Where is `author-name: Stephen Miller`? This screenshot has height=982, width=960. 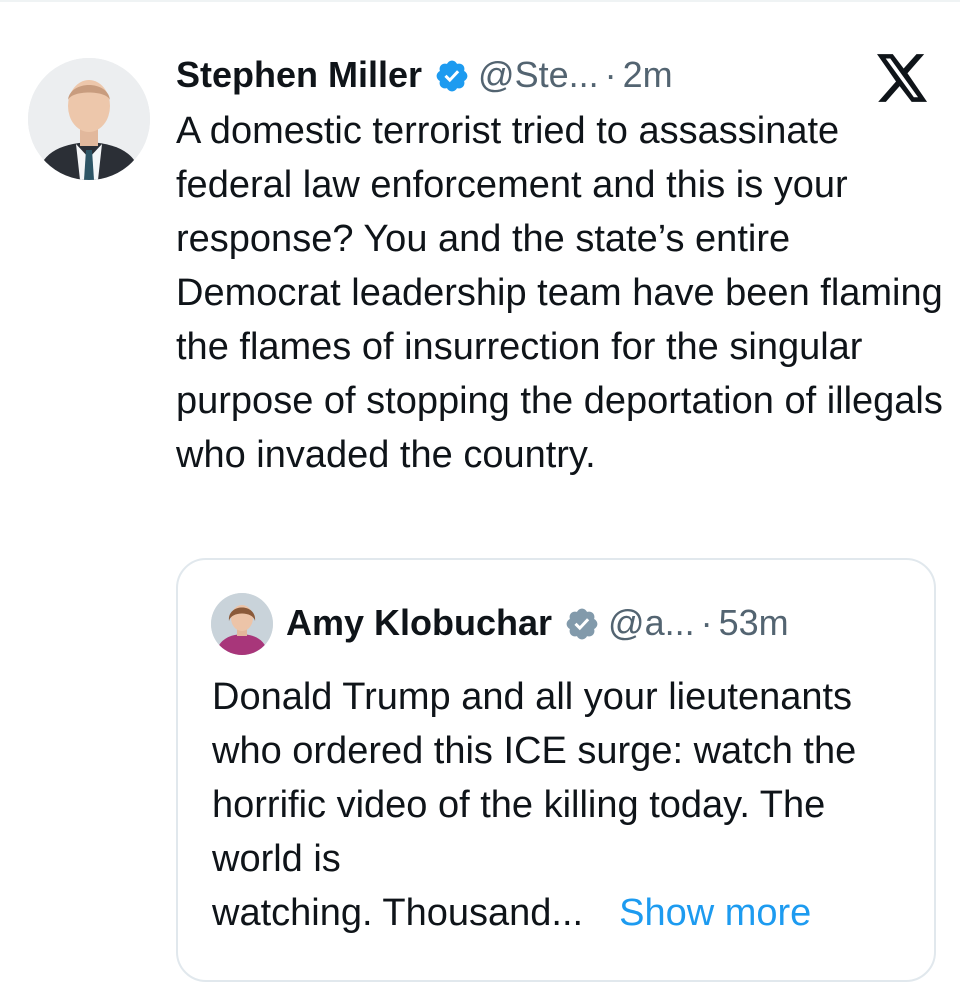
author-name: Stephen Miller is located at coordinates (299, 75).